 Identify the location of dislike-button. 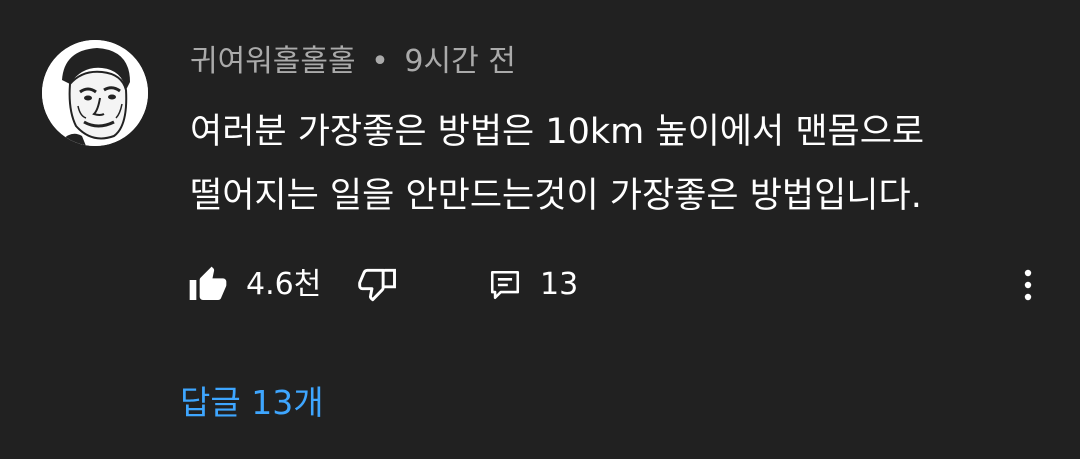
(378, 285).